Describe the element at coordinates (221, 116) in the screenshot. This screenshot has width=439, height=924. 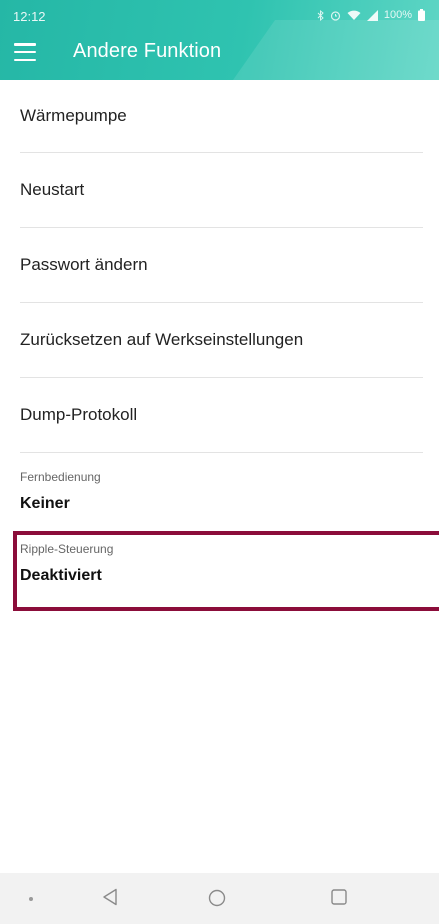
I see `list-item-waermepumpe: Wärmepumpe` at that location.